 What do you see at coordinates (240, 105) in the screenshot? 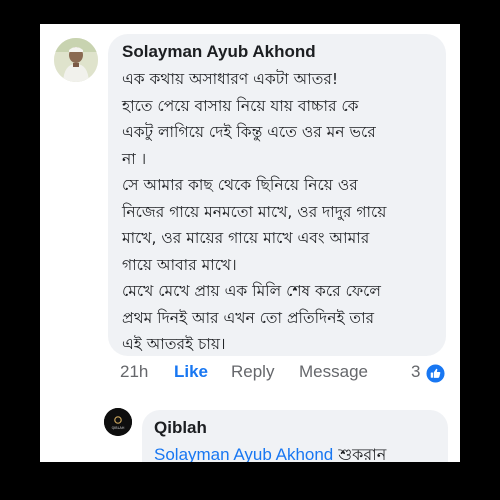
I see `comment-line: হাতে পেয়ে বাসায় নিয়ে যায় বাচ্চার কে` at bounding box center [240, 105].